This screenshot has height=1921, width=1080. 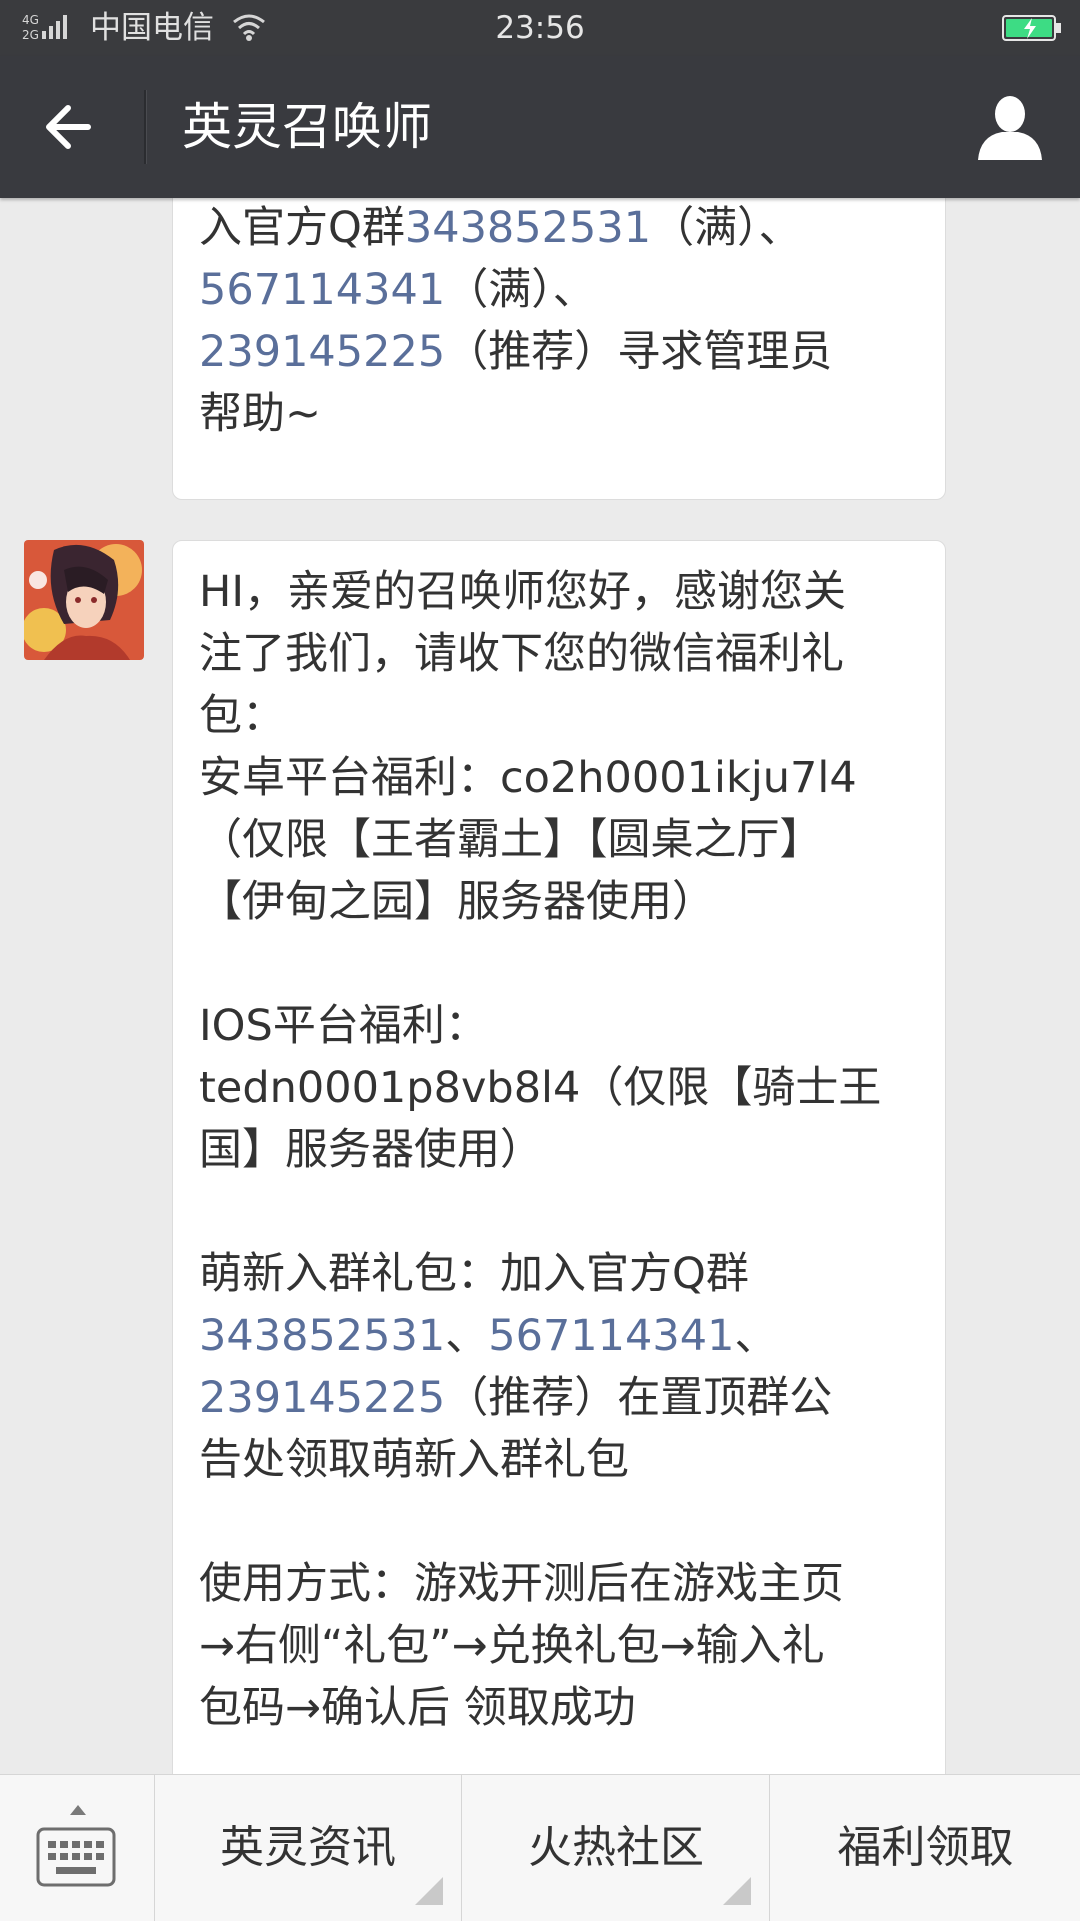 I want to click on person-icon, so click(x=1010, y=128).